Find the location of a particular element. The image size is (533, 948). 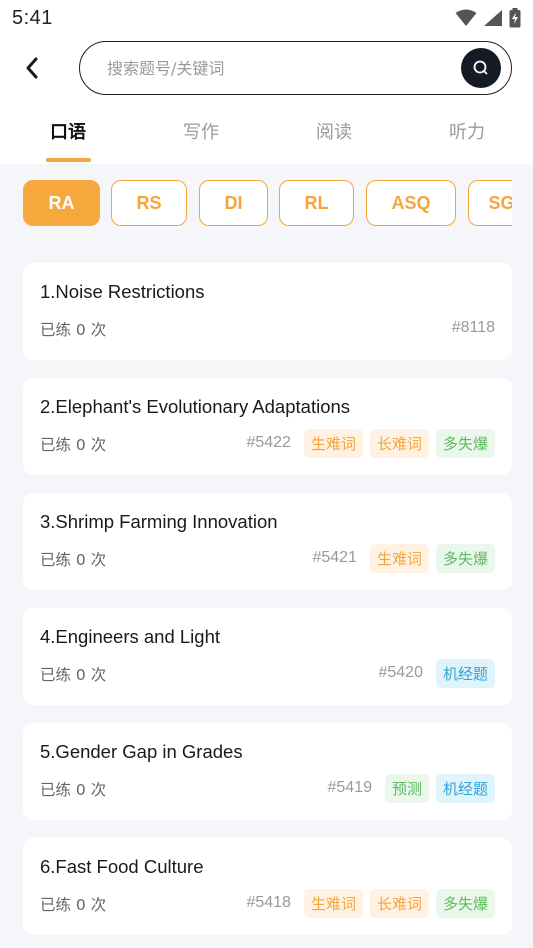

tab-reading: 阅读 is located at coordinates (334, 141).